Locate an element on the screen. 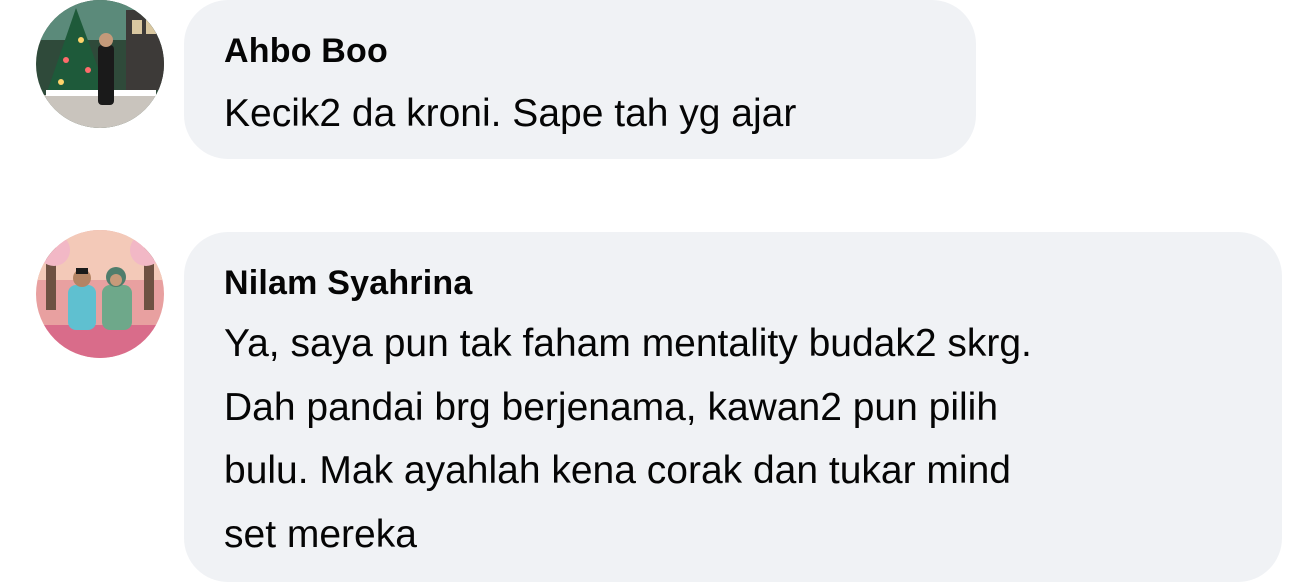 This screenshot has height=582, width=1301. comment-text-line: Kecik2 da kroni. Sape tah yg ajar is located at coordinates (510, 113).